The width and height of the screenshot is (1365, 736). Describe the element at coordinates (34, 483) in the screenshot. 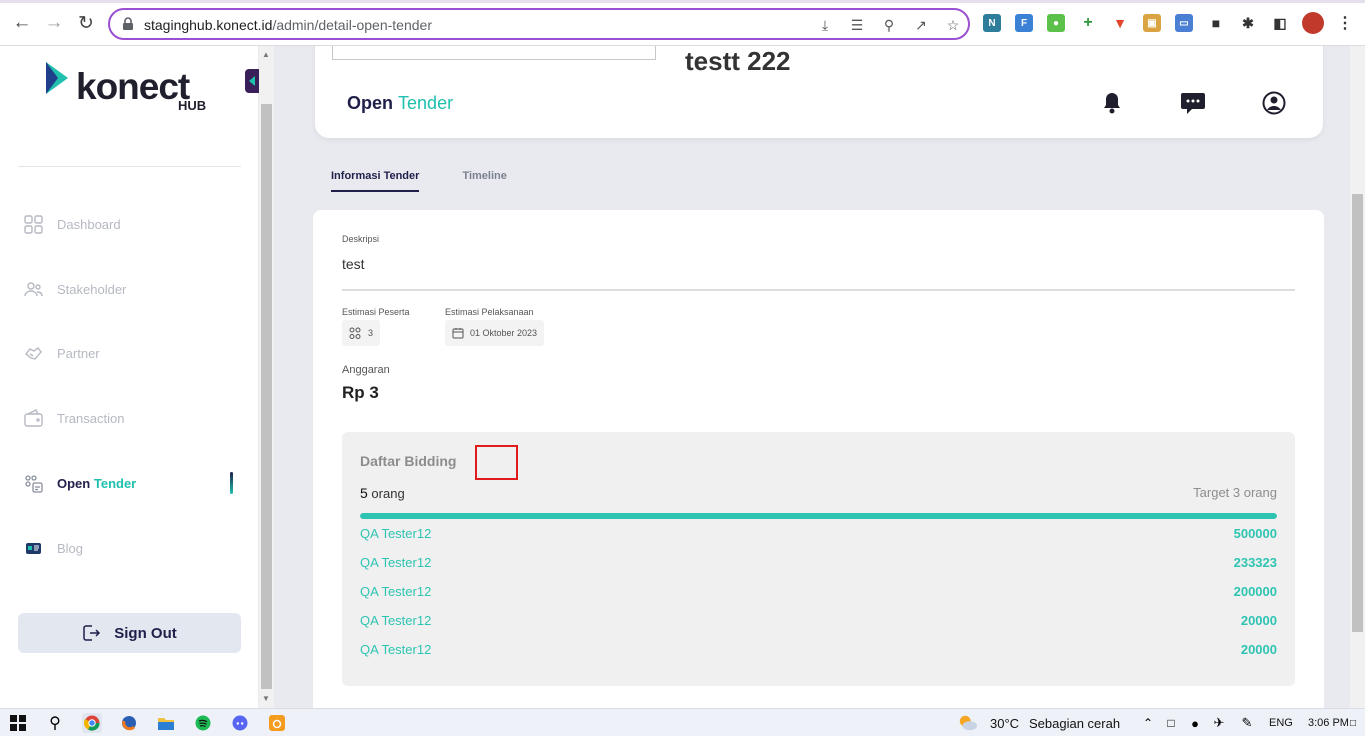

I see `tender-group-icon` at that location.